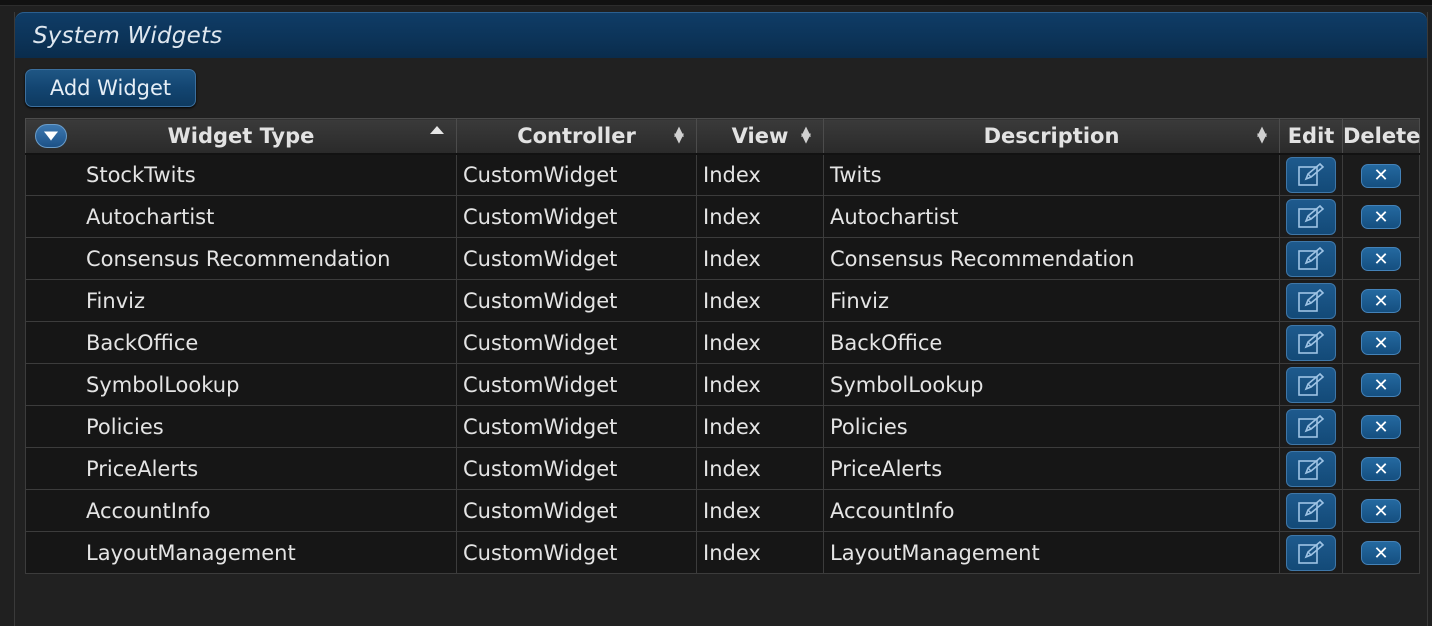 The height and width of the screenshot is (626, 1432). Describe the element at coordinates (51, 136) in the screenshot. I see `filter-icon` at that location.